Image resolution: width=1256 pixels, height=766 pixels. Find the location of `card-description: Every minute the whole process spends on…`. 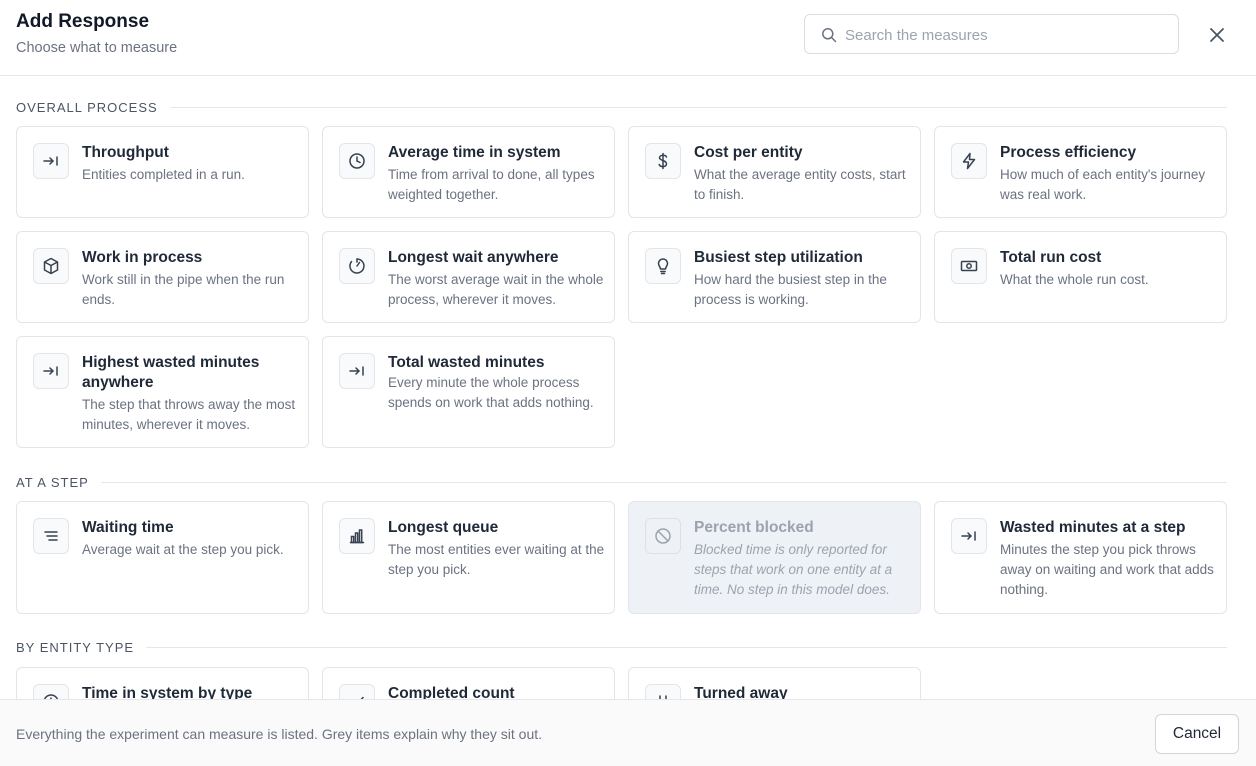

card-description: Every minute the whole process spends on… is located at coordinates (491, 392).